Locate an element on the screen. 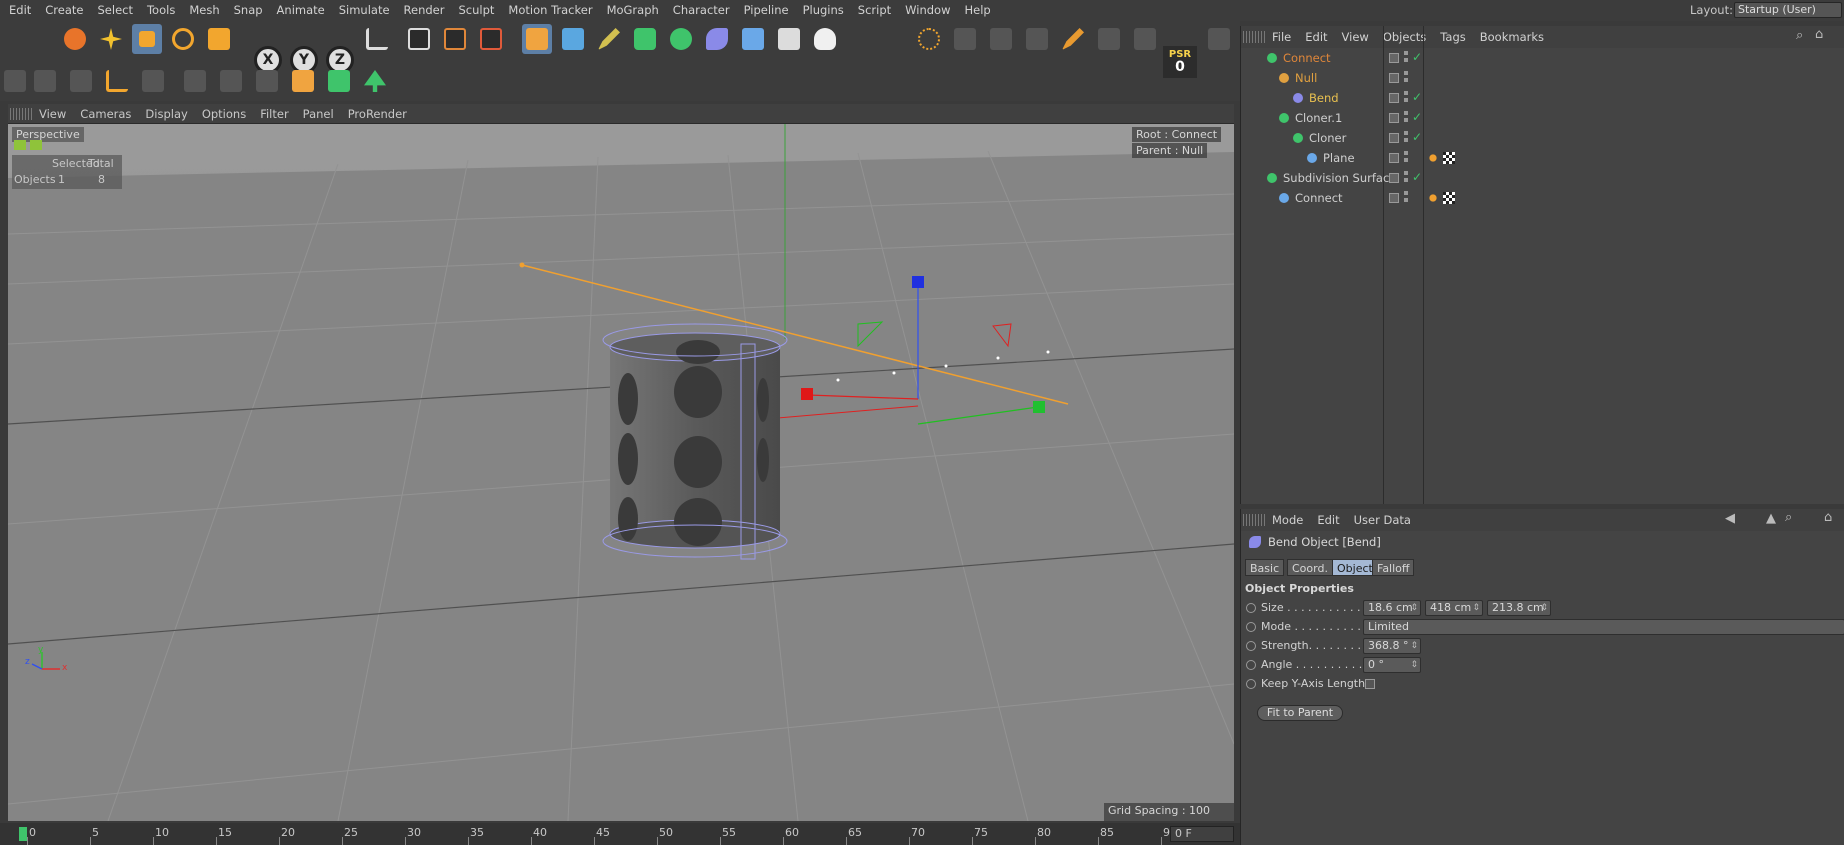 This screenshot has height=845, width=1844. object-row: Null is located at coordinates (1542, 78).